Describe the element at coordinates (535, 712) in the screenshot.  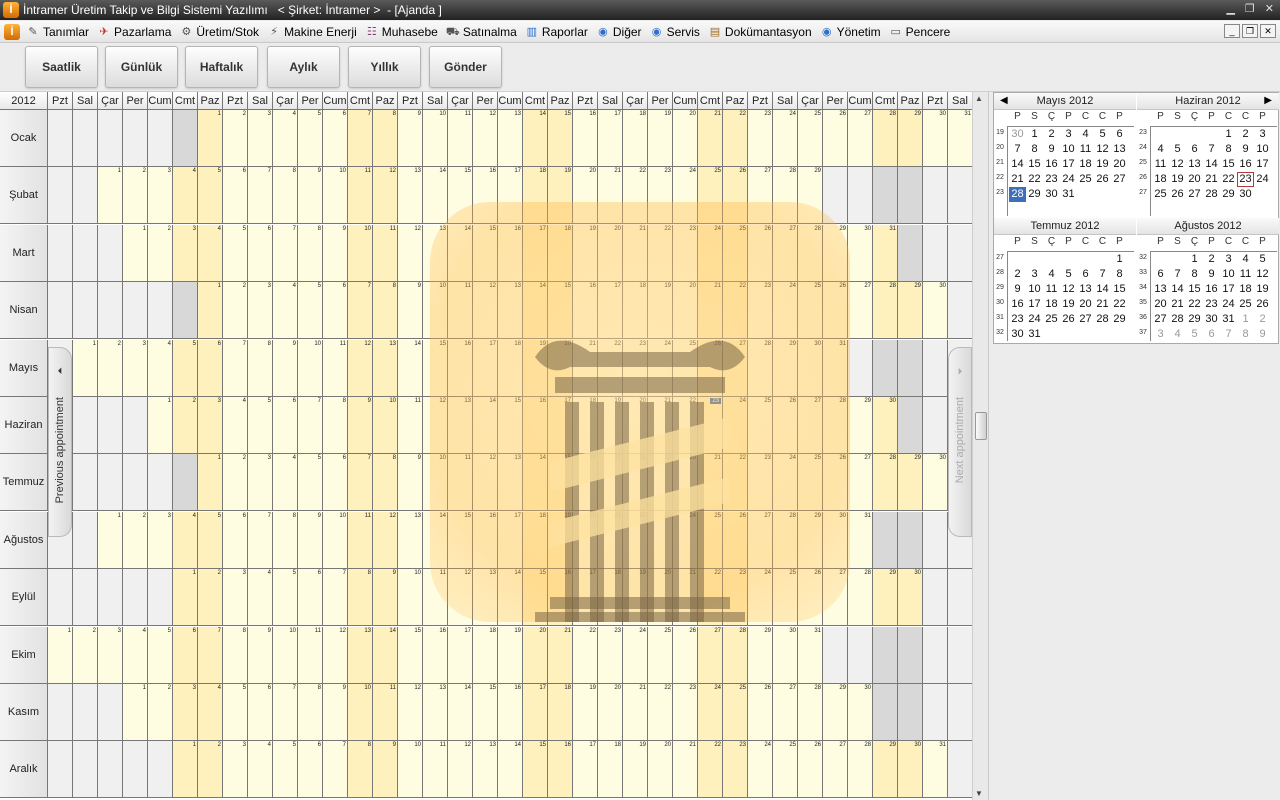
I see `day-cell: 17` at that location.